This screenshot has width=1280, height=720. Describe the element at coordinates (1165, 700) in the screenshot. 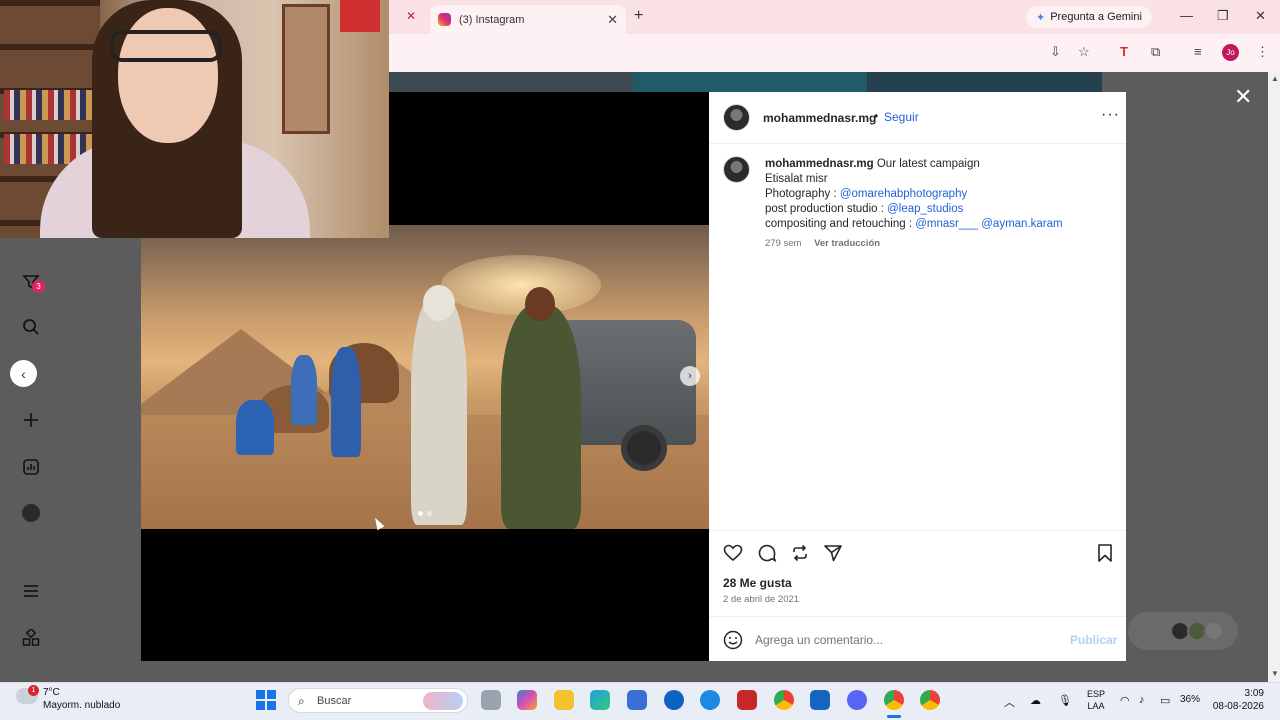

I see `battery-icon: ▭` at that location.